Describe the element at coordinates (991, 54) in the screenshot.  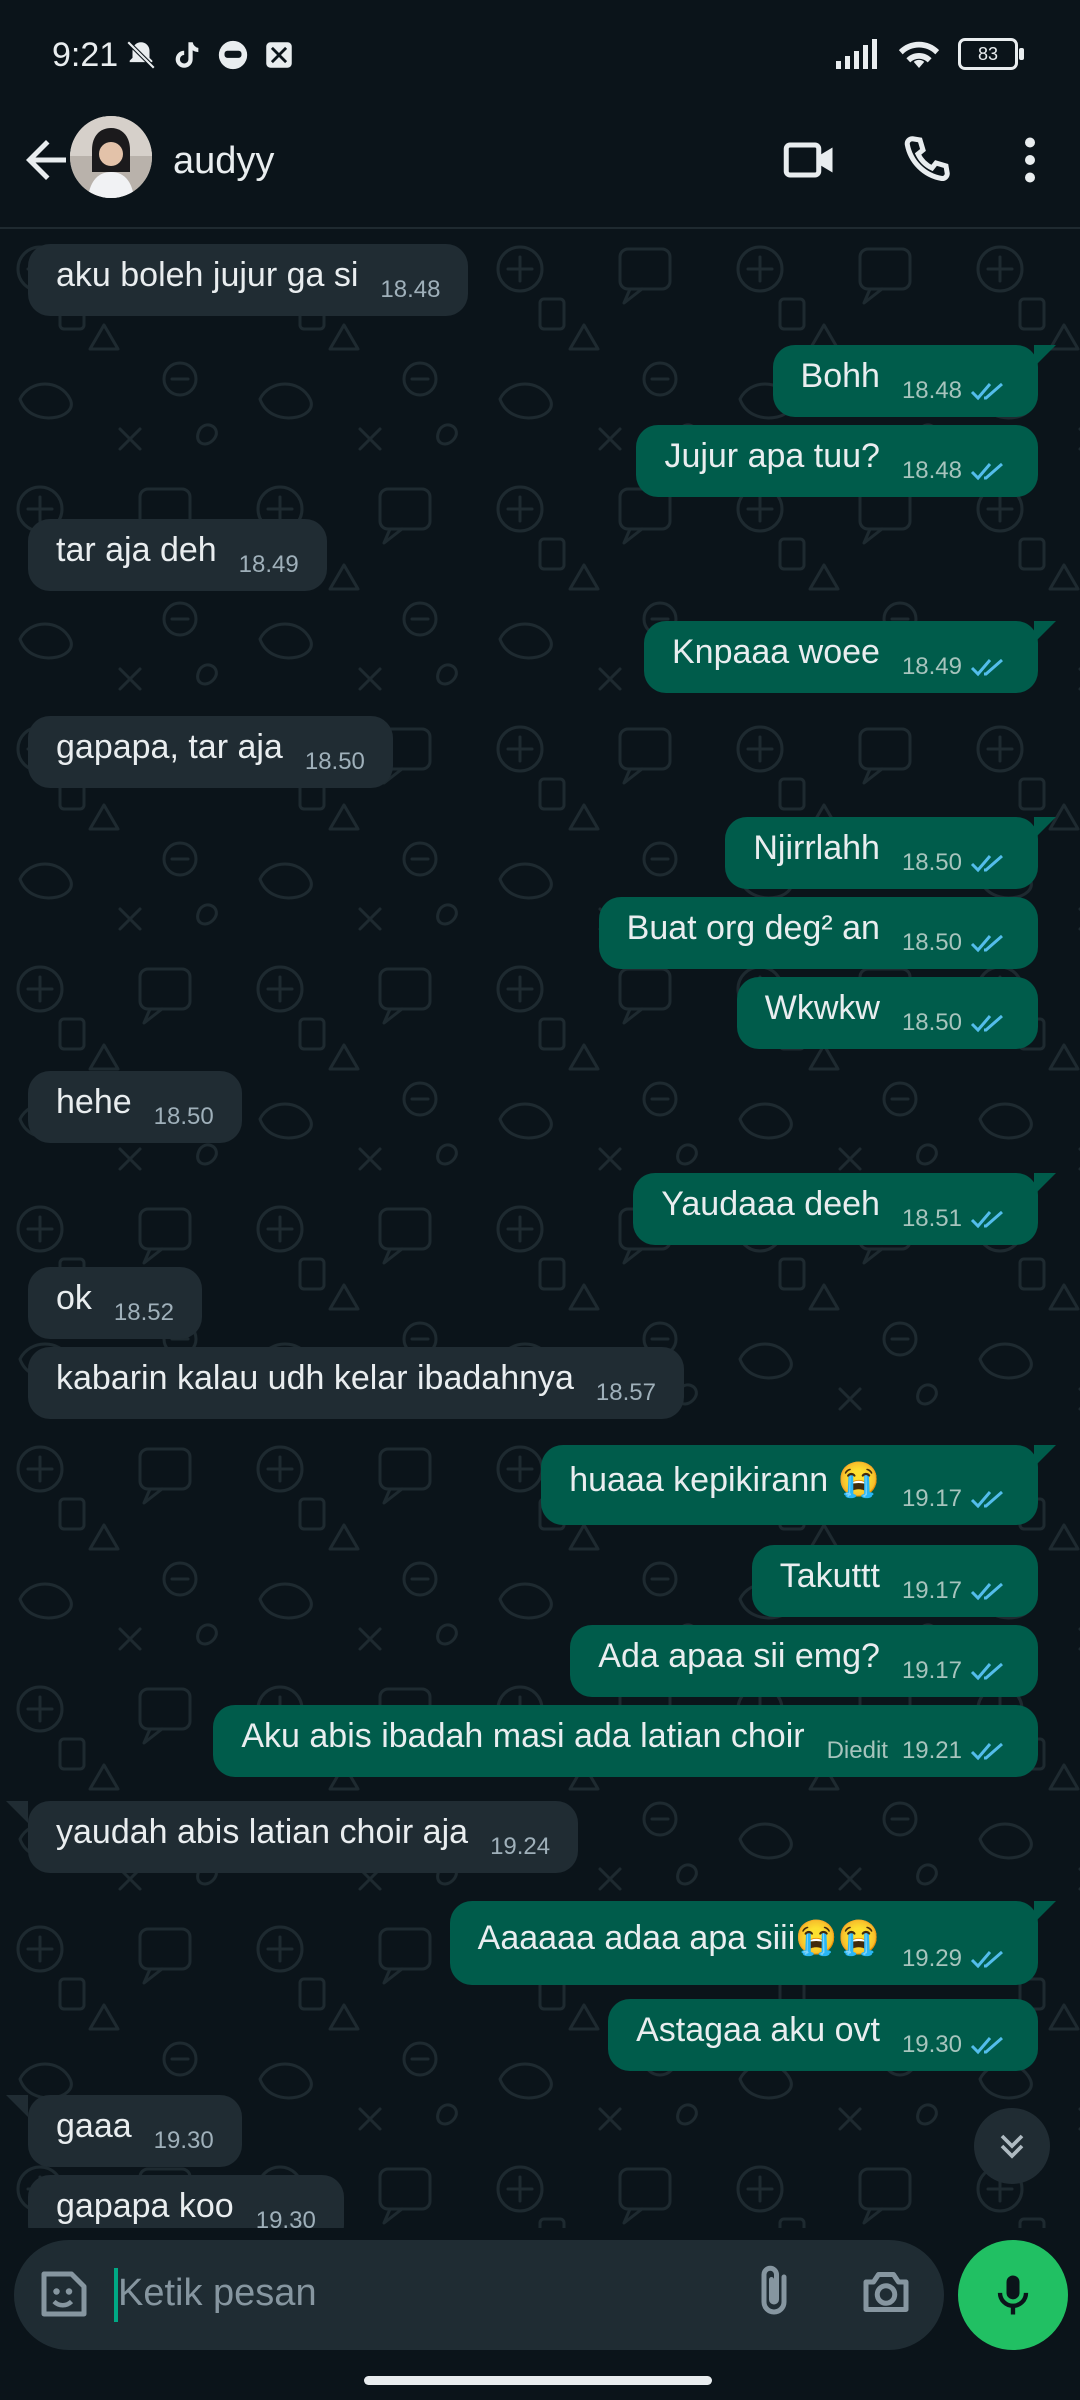
I see `battery-indicator: 83` at that location.